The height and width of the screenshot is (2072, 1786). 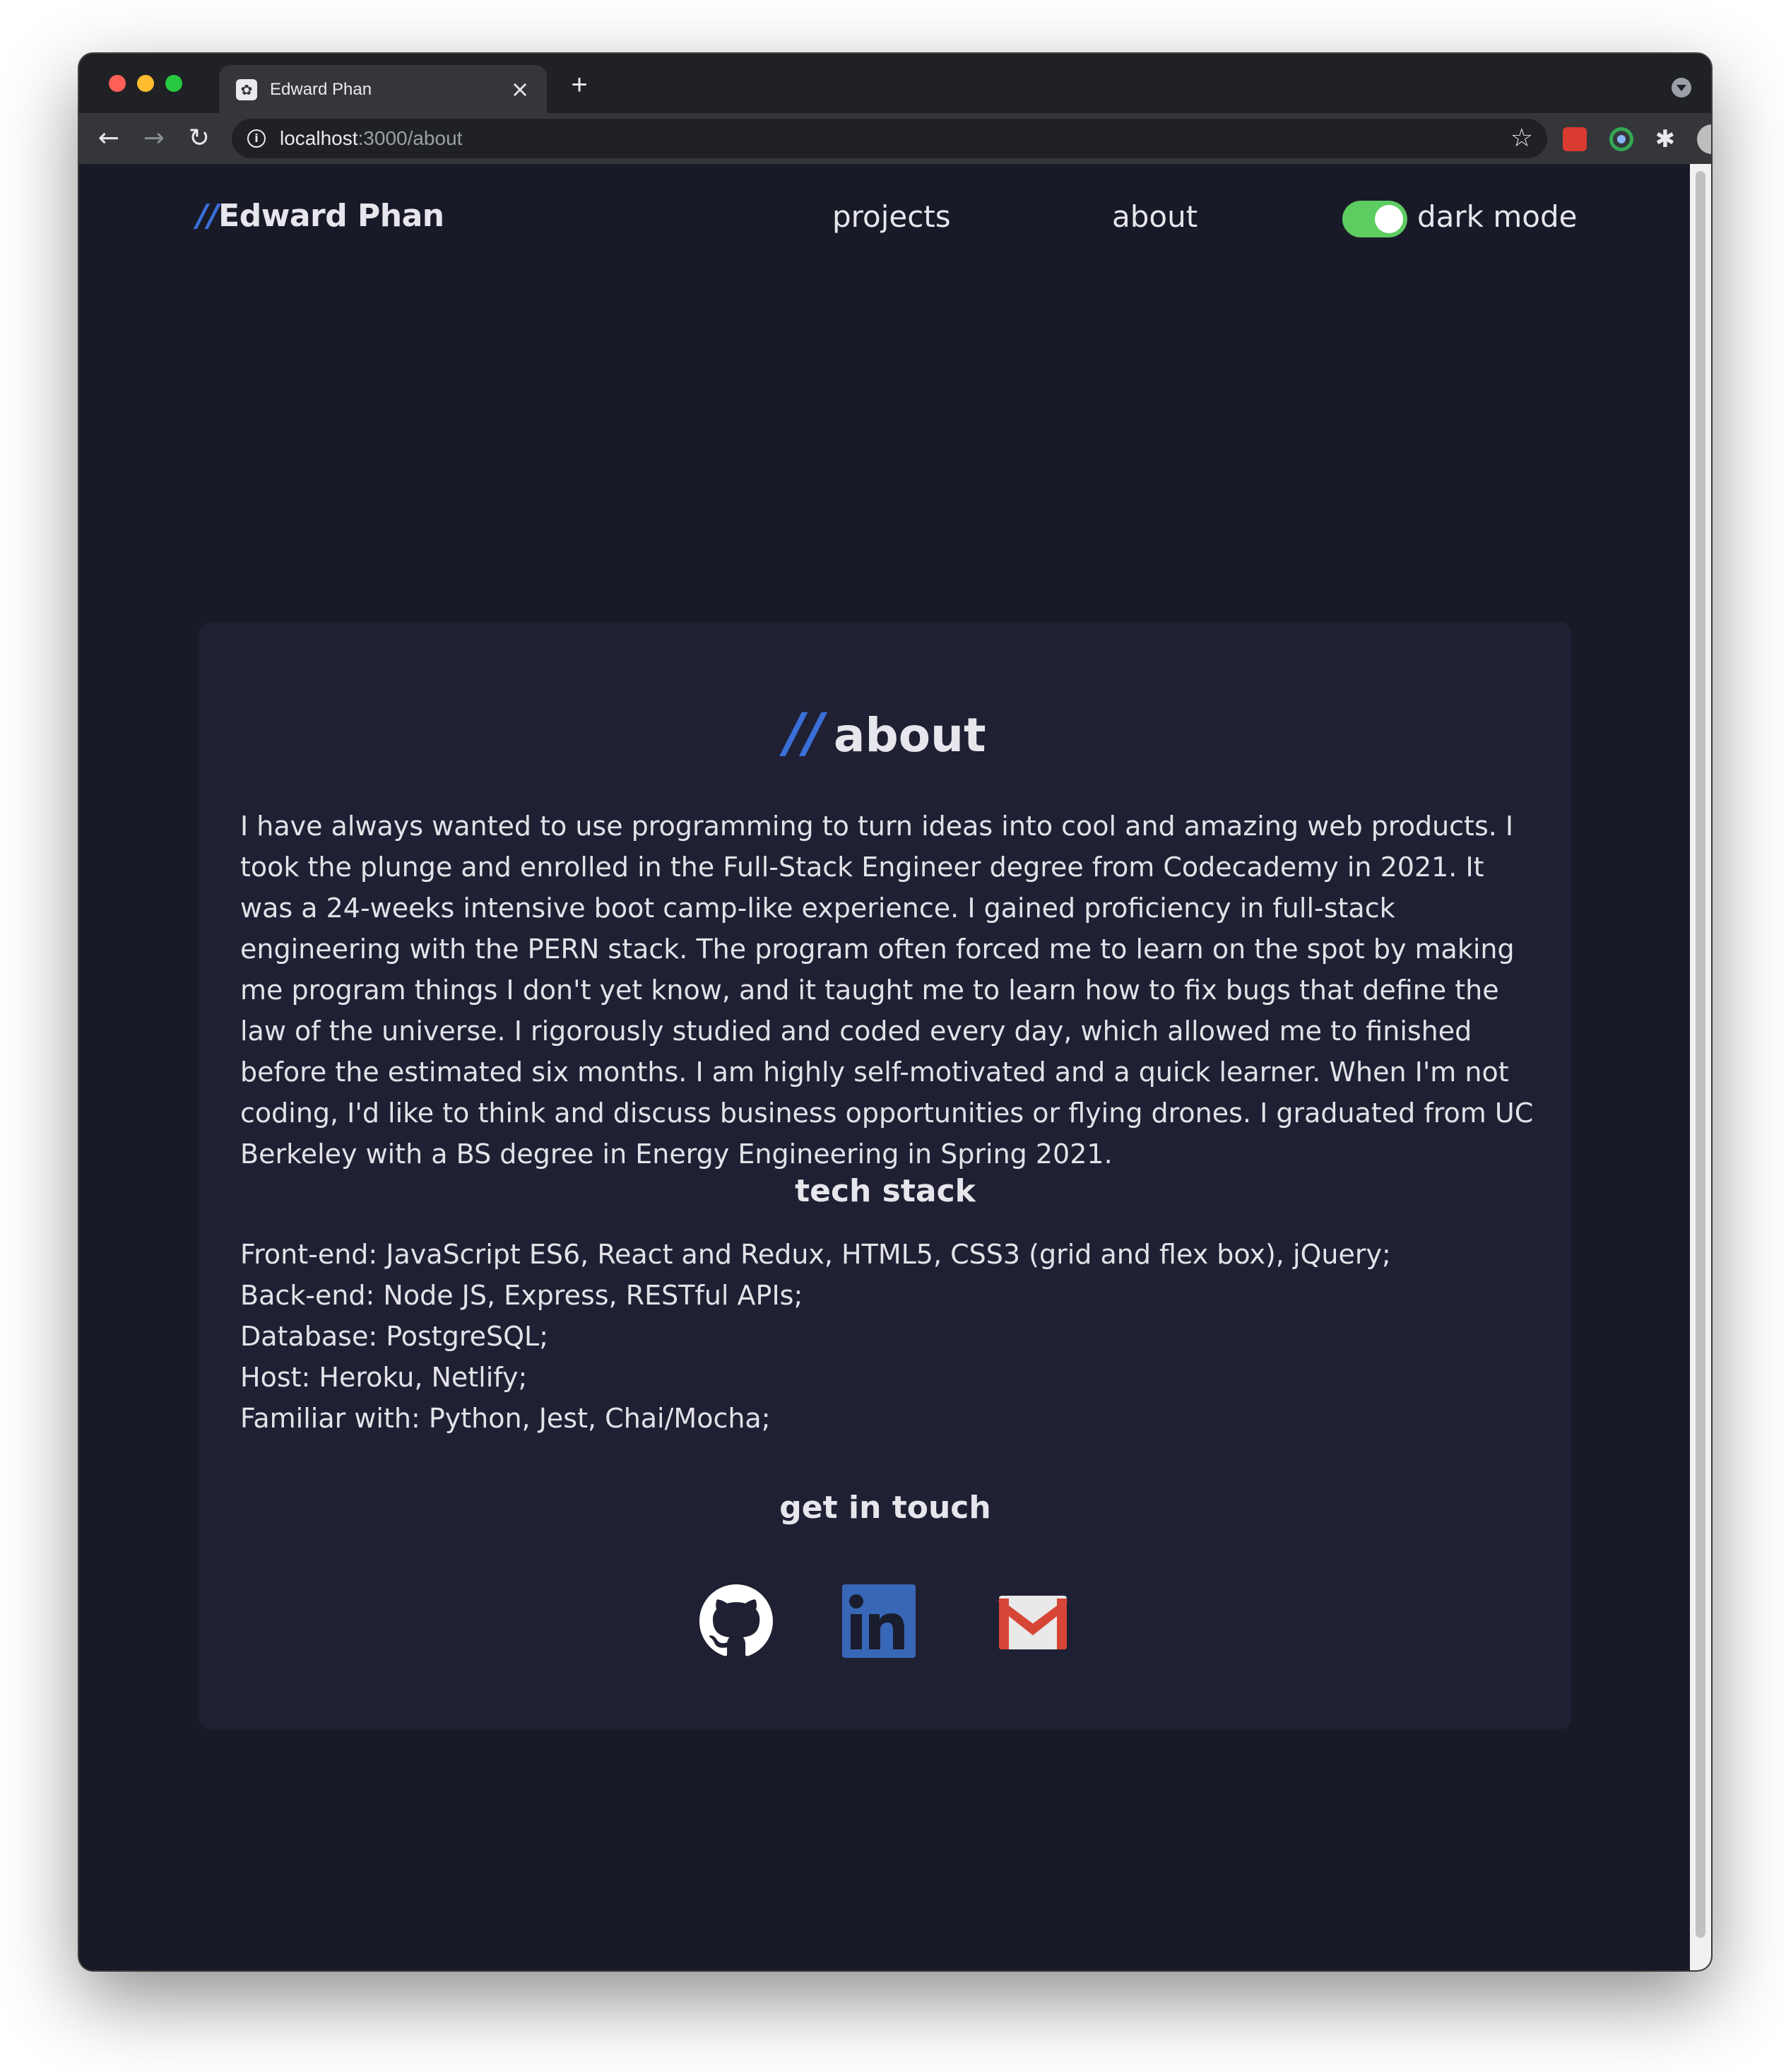 I want to click on browser-toolbar: ← → ↻ i localhost:3000/about ☆ ✱ ⋮, so click(x=895, y=138).